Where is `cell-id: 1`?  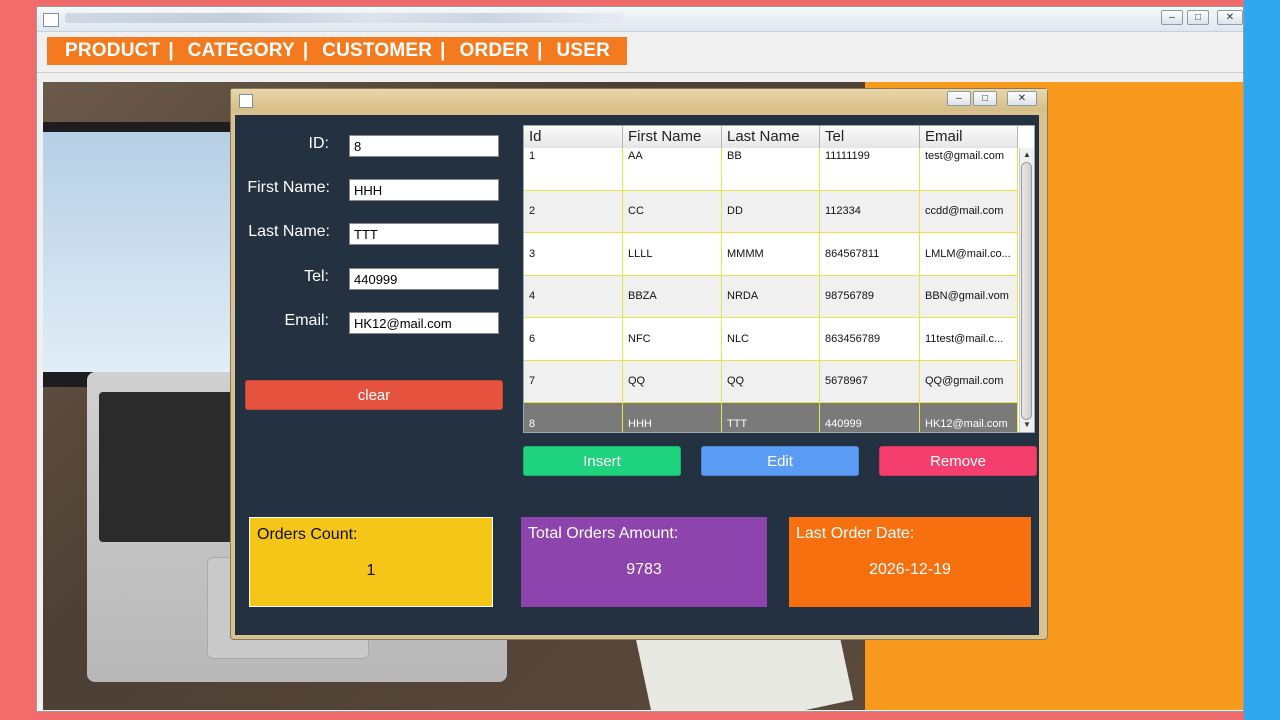
cell-id: 1 is located at coordinates (573, 169).